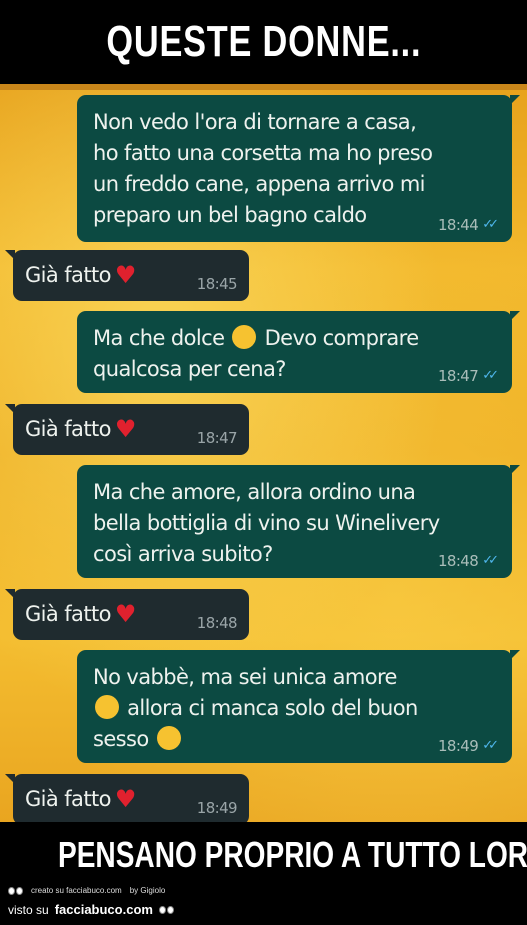 The height and width of the screenshot is (925, 527). I want to click on message-incoming: Già fatto ♥ 18:45, so click(127, 275).